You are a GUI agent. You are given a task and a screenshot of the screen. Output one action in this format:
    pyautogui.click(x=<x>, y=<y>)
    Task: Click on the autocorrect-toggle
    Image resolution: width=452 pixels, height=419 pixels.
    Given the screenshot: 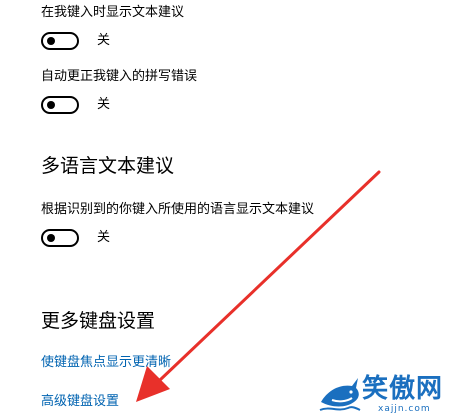 What is the action you would take?
    pyautogui.click(x=60, y=105)
    